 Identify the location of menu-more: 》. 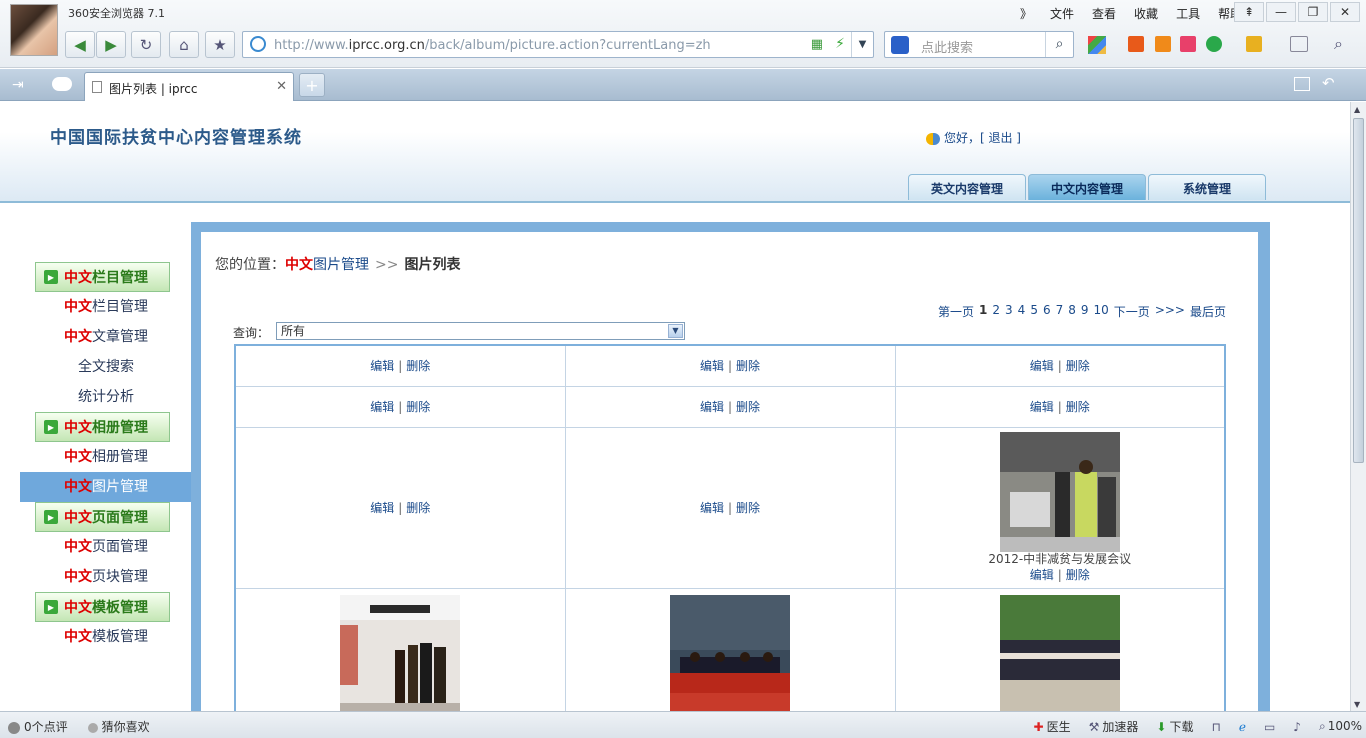
(1026, 13).